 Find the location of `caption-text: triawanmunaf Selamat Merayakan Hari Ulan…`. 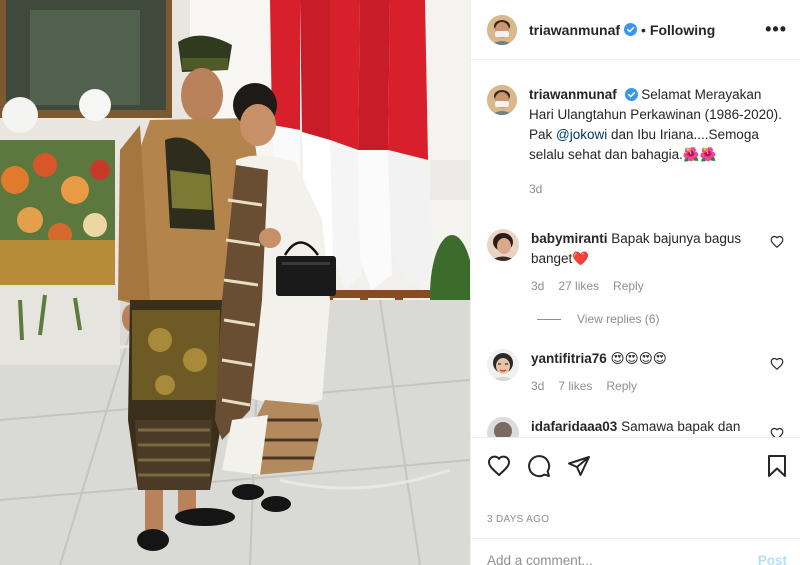

caption-text: triawanmunaf Selamat Merayakan Hari Ulan… is located at coordinates (657, 142).